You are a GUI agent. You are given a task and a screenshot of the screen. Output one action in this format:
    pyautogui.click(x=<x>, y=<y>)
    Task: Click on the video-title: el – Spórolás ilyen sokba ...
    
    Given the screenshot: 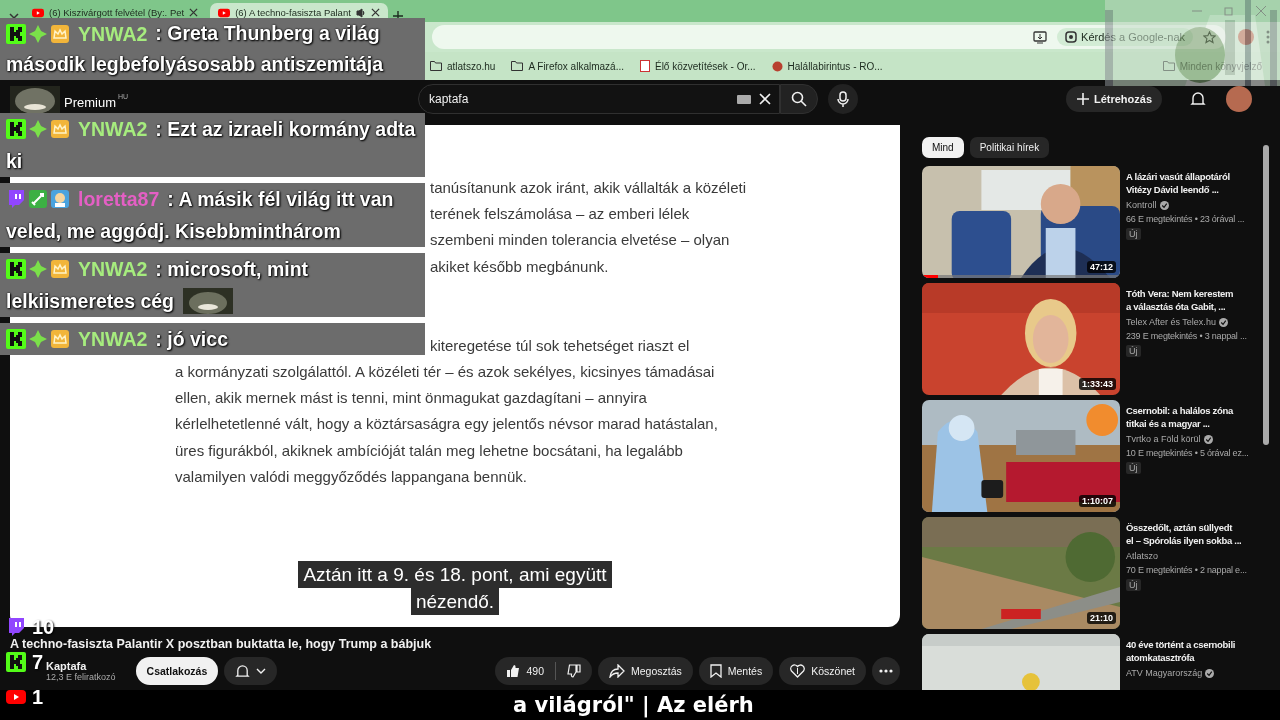 What is the action you would take?
    pyautogui.click(x=1184, y=540)
    